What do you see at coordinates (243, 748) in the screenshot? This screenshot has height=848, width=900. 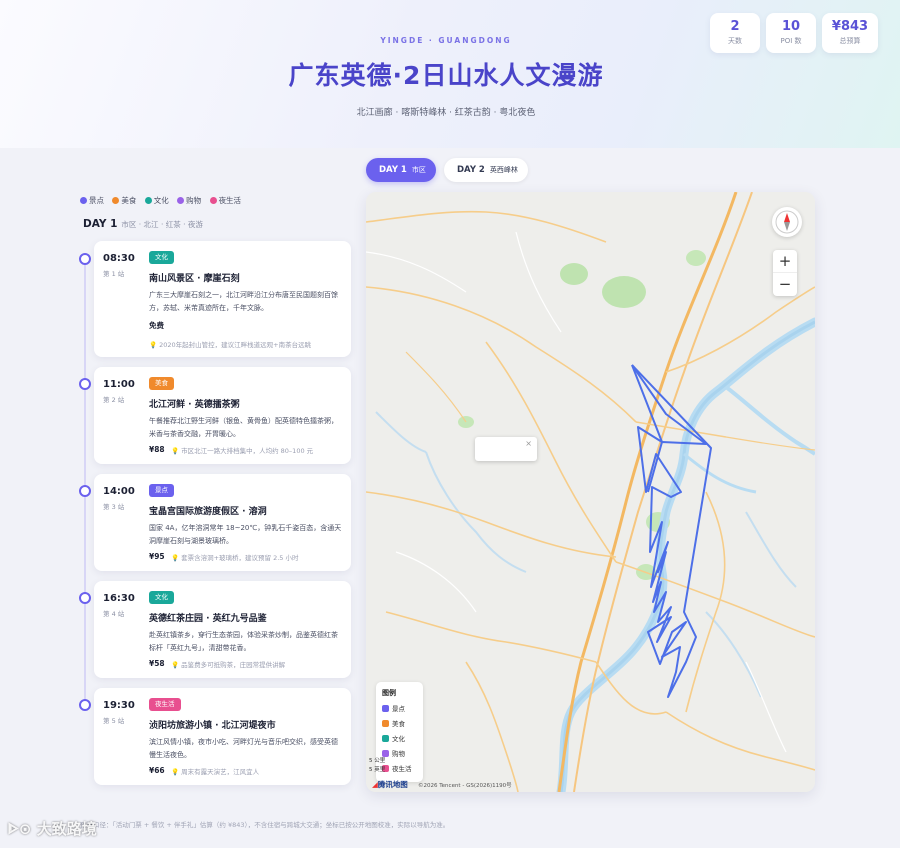 I see `stop-description: 滨江风情小镇，夜市小吃、河畔灯光与音乐吧交织，感受英德慢生活夜色。` at bounding box center [243, 748].